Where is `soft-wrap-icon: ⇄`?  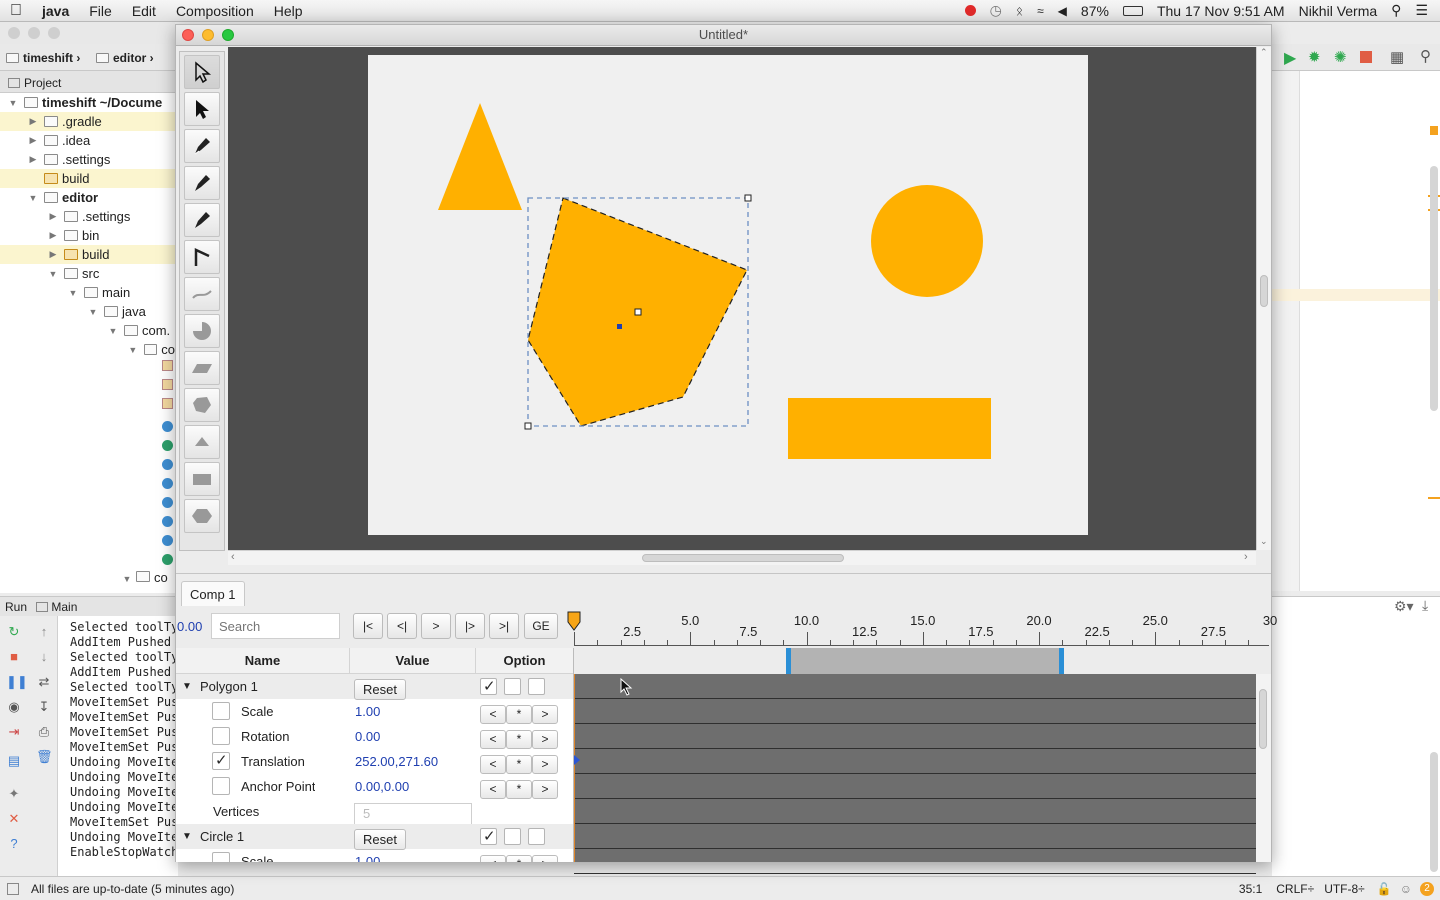 soft-wrap-icon: ⇄ is located at coordinates (44, 682).